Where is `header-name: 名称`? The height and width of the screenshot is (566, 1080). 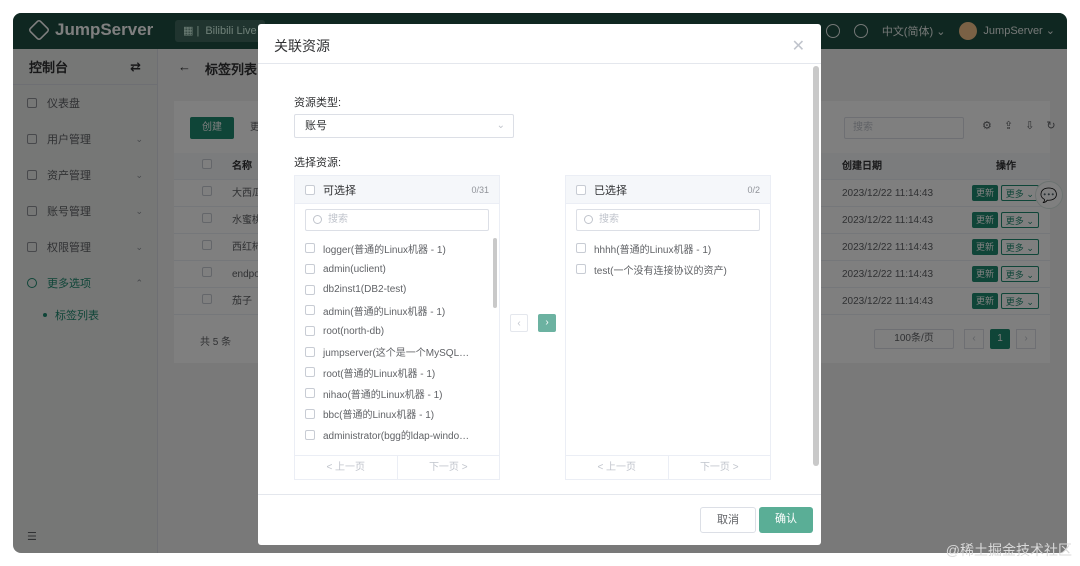 header-name: 名称 is located at coordinates (242, 166).